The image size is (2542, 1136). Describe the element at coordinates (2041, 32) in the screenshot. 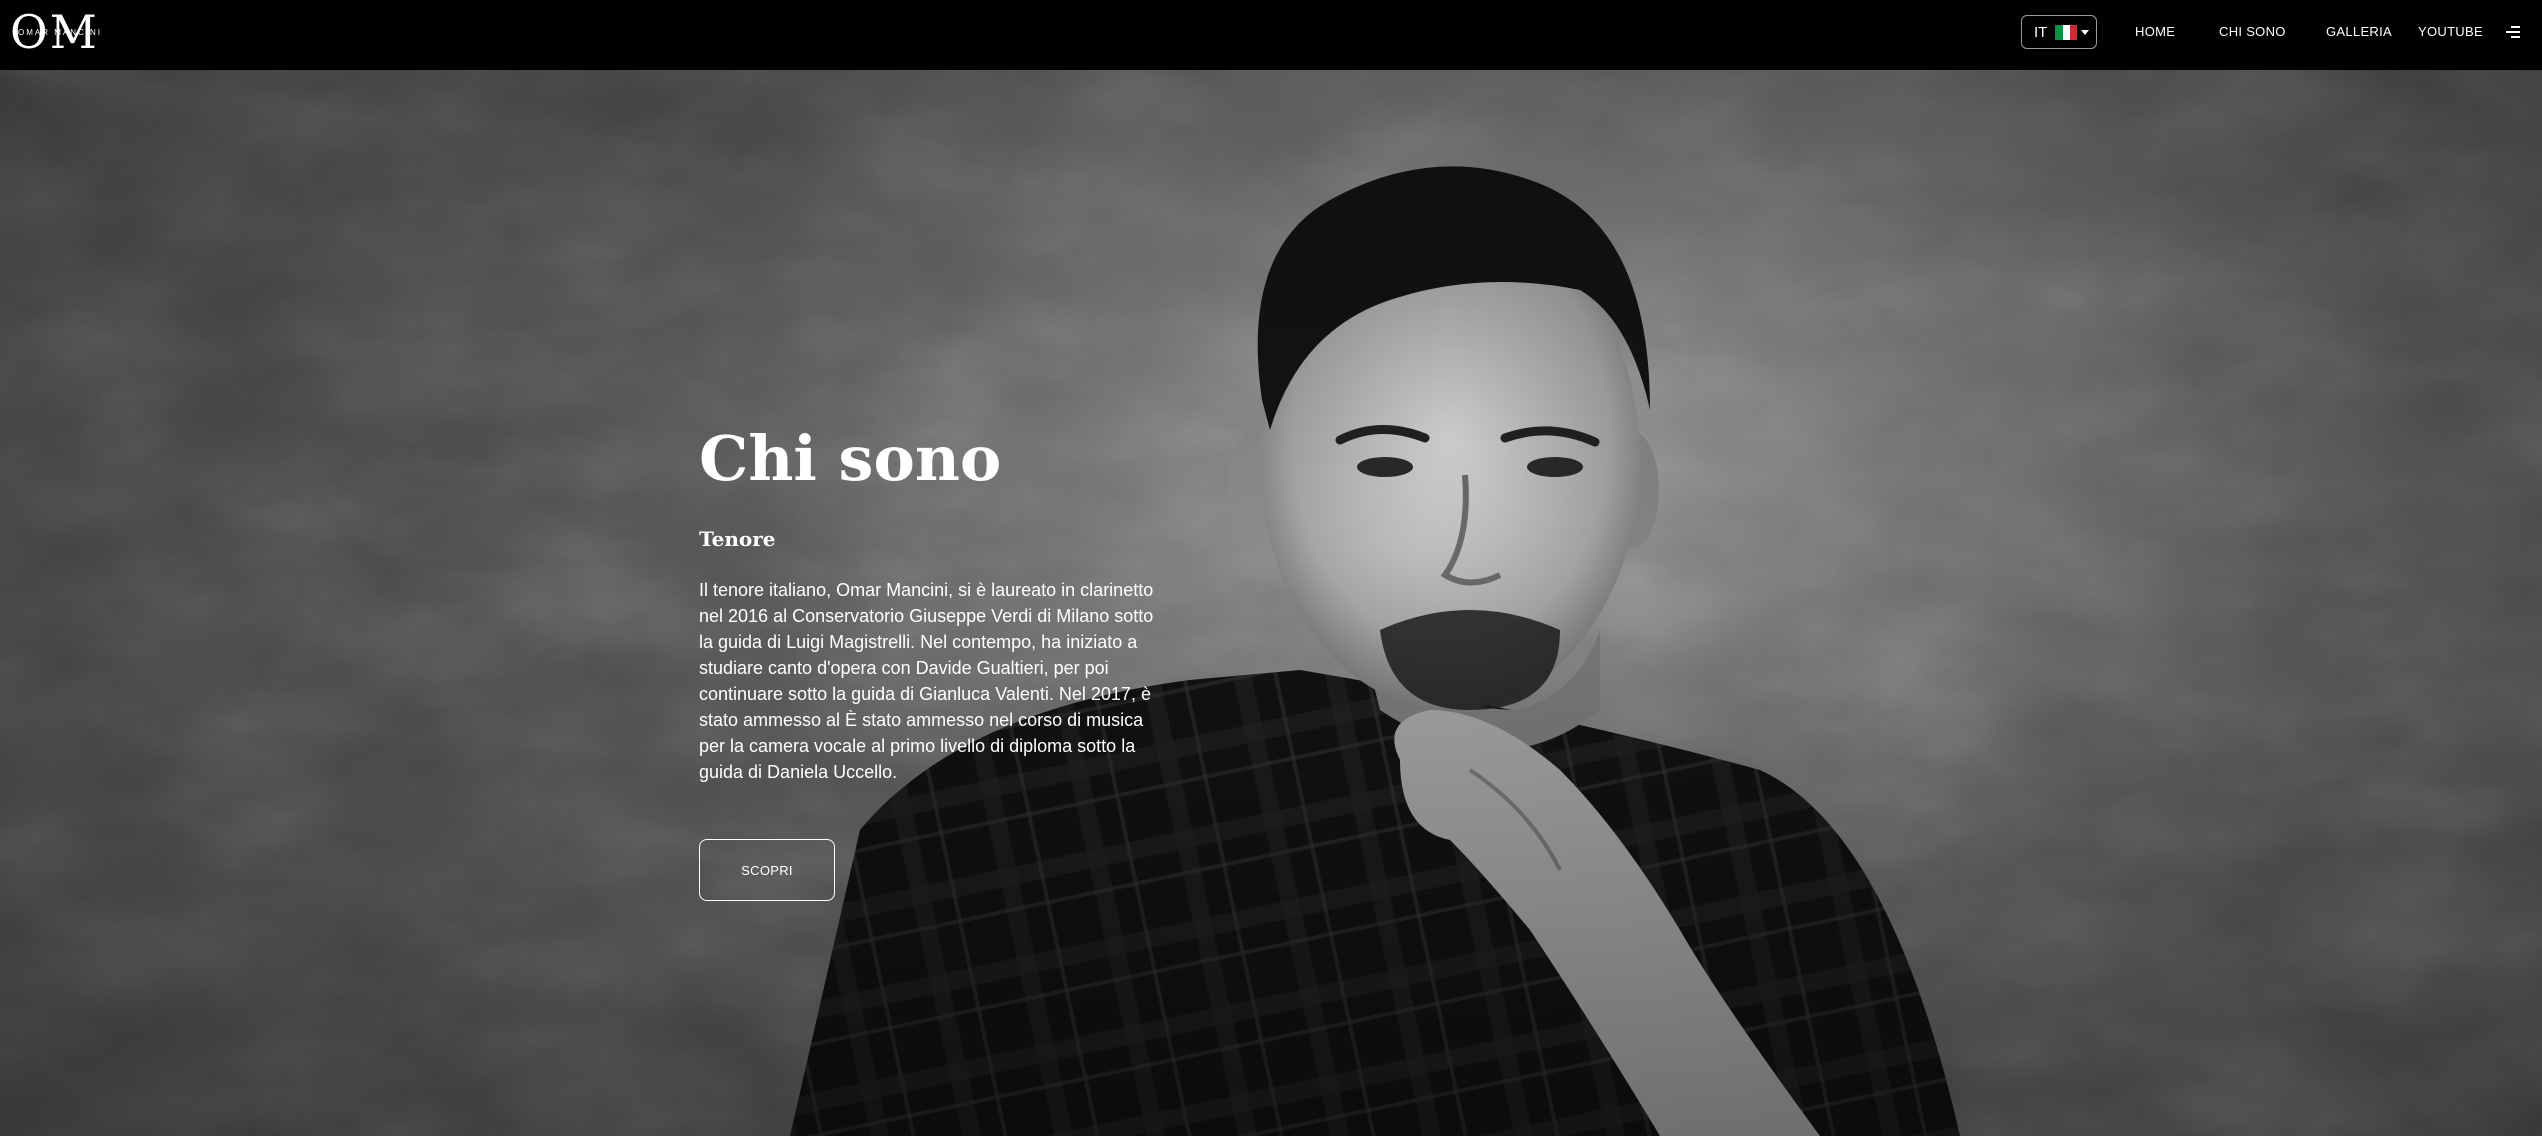

I see `language-code: IT` at that location.